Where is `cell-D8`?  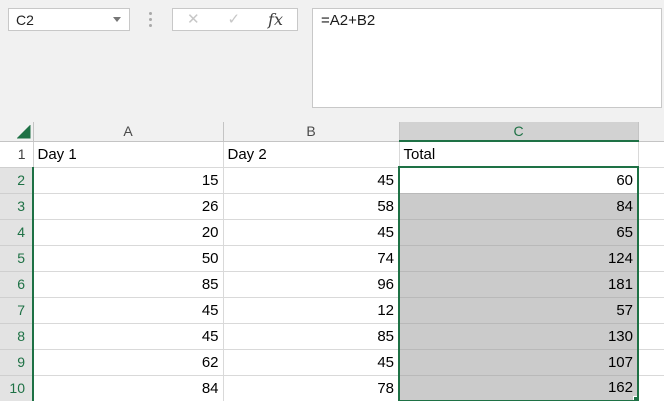
cell-D8 is located at coordinates (650, 336).